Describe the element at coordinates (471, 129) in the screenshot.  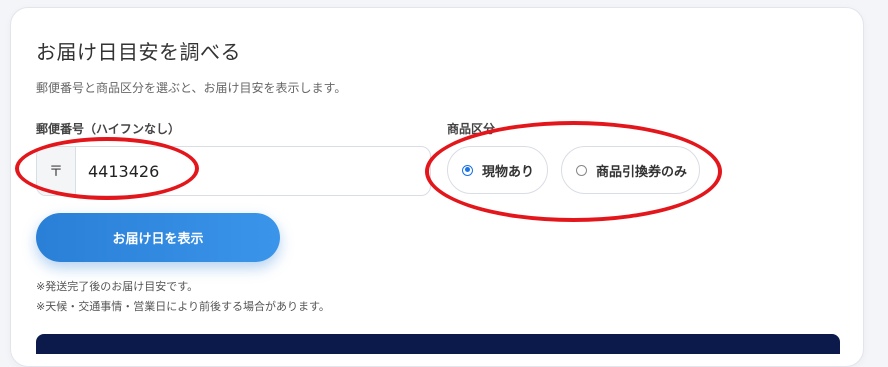
I see `category-label: 商品区分` at that location.